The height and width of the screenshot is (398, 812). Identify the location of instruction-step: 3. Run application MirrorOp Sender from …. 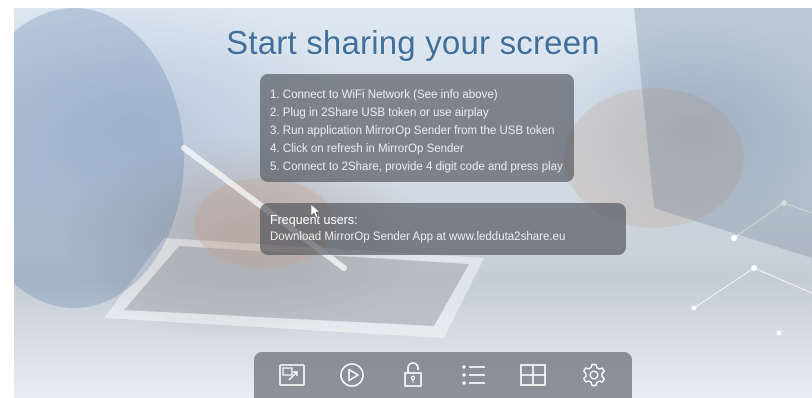
(412, 131).